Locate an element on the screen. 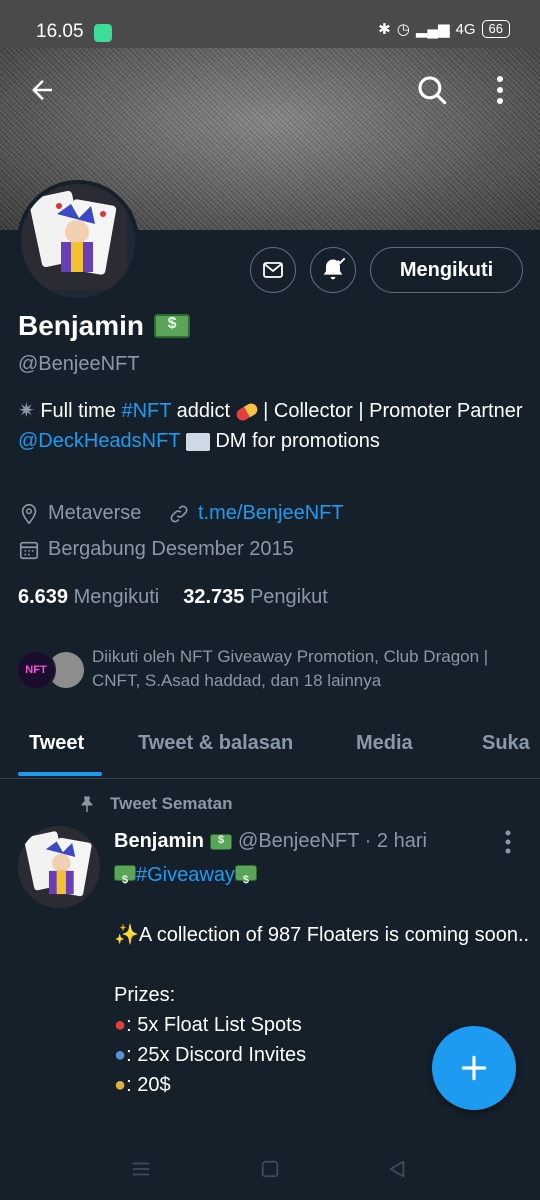 The image size is (540, 1200). envelope-icon is located at coordinates (197, 441).